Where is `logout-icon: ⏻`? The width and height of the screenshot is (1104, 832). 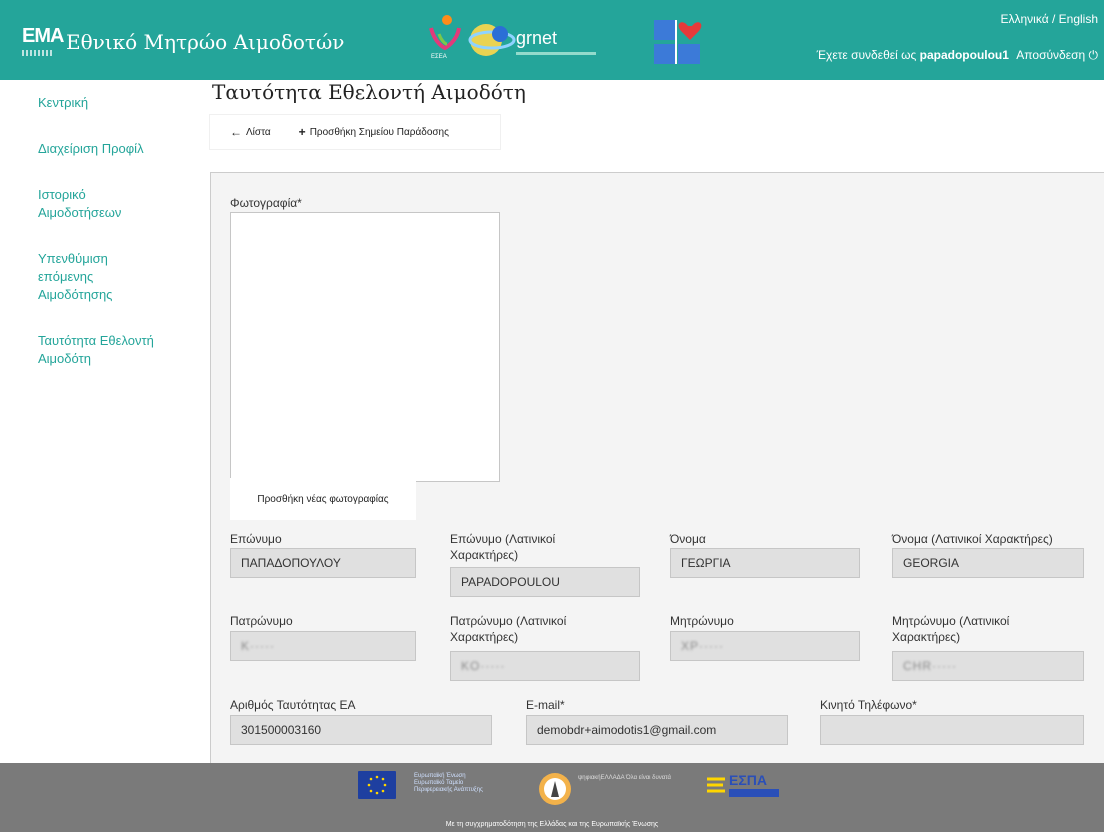
logout-icon: ⏻ is located at coordinates (1094, 55).